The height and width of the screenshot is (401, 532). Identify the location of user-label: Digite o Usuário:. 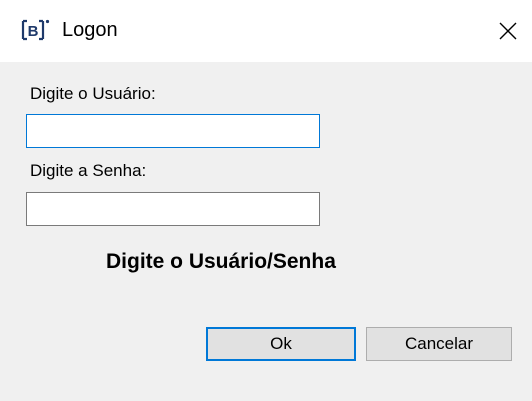
(93, 93).